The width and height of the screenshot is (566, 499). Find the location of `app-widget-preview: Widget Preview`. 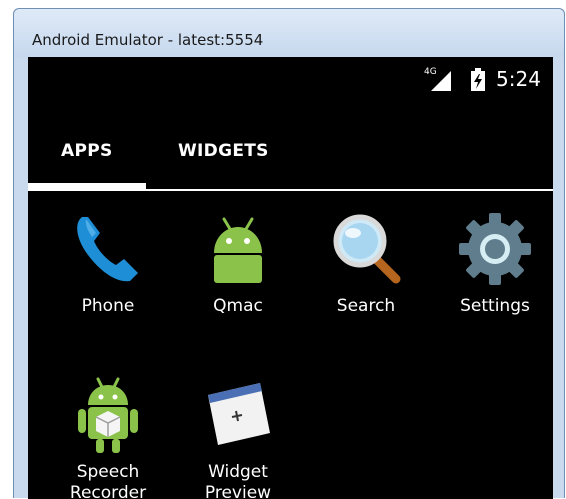

app-widget-preview: Widget Preview is located at coordinates (238, 437).